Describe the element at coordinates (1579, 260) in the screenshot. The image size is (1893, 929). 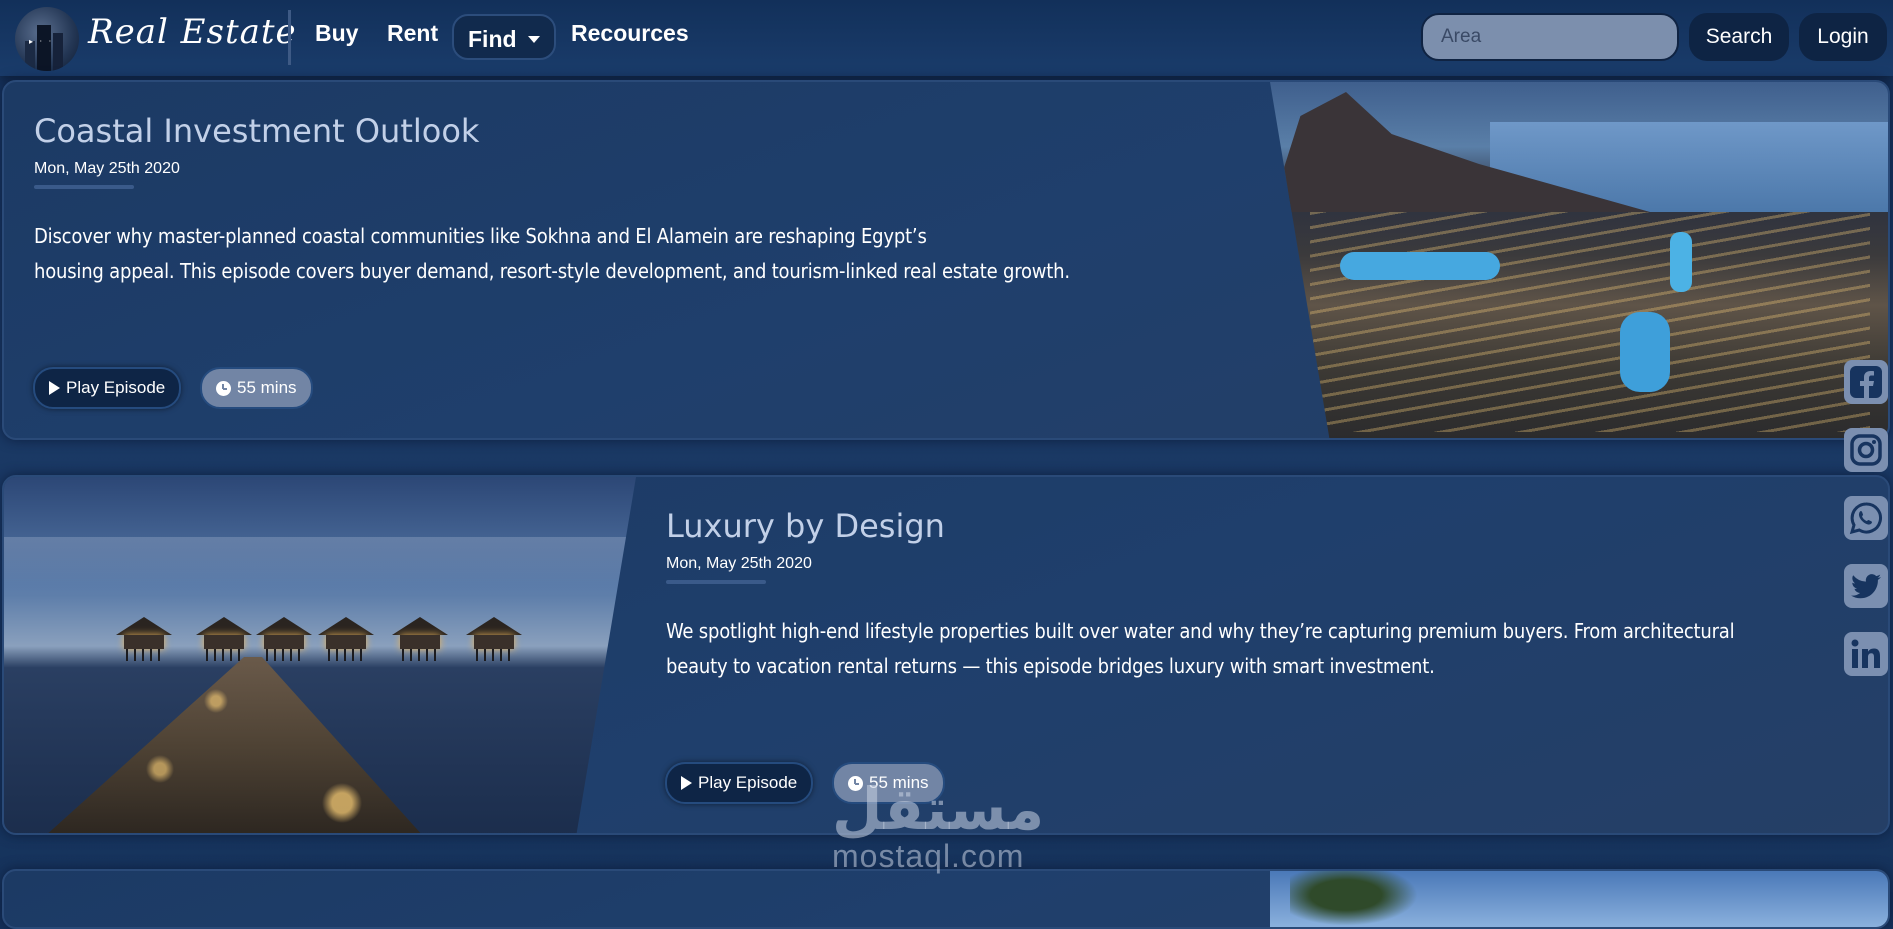
I see `resort-image` at that location.